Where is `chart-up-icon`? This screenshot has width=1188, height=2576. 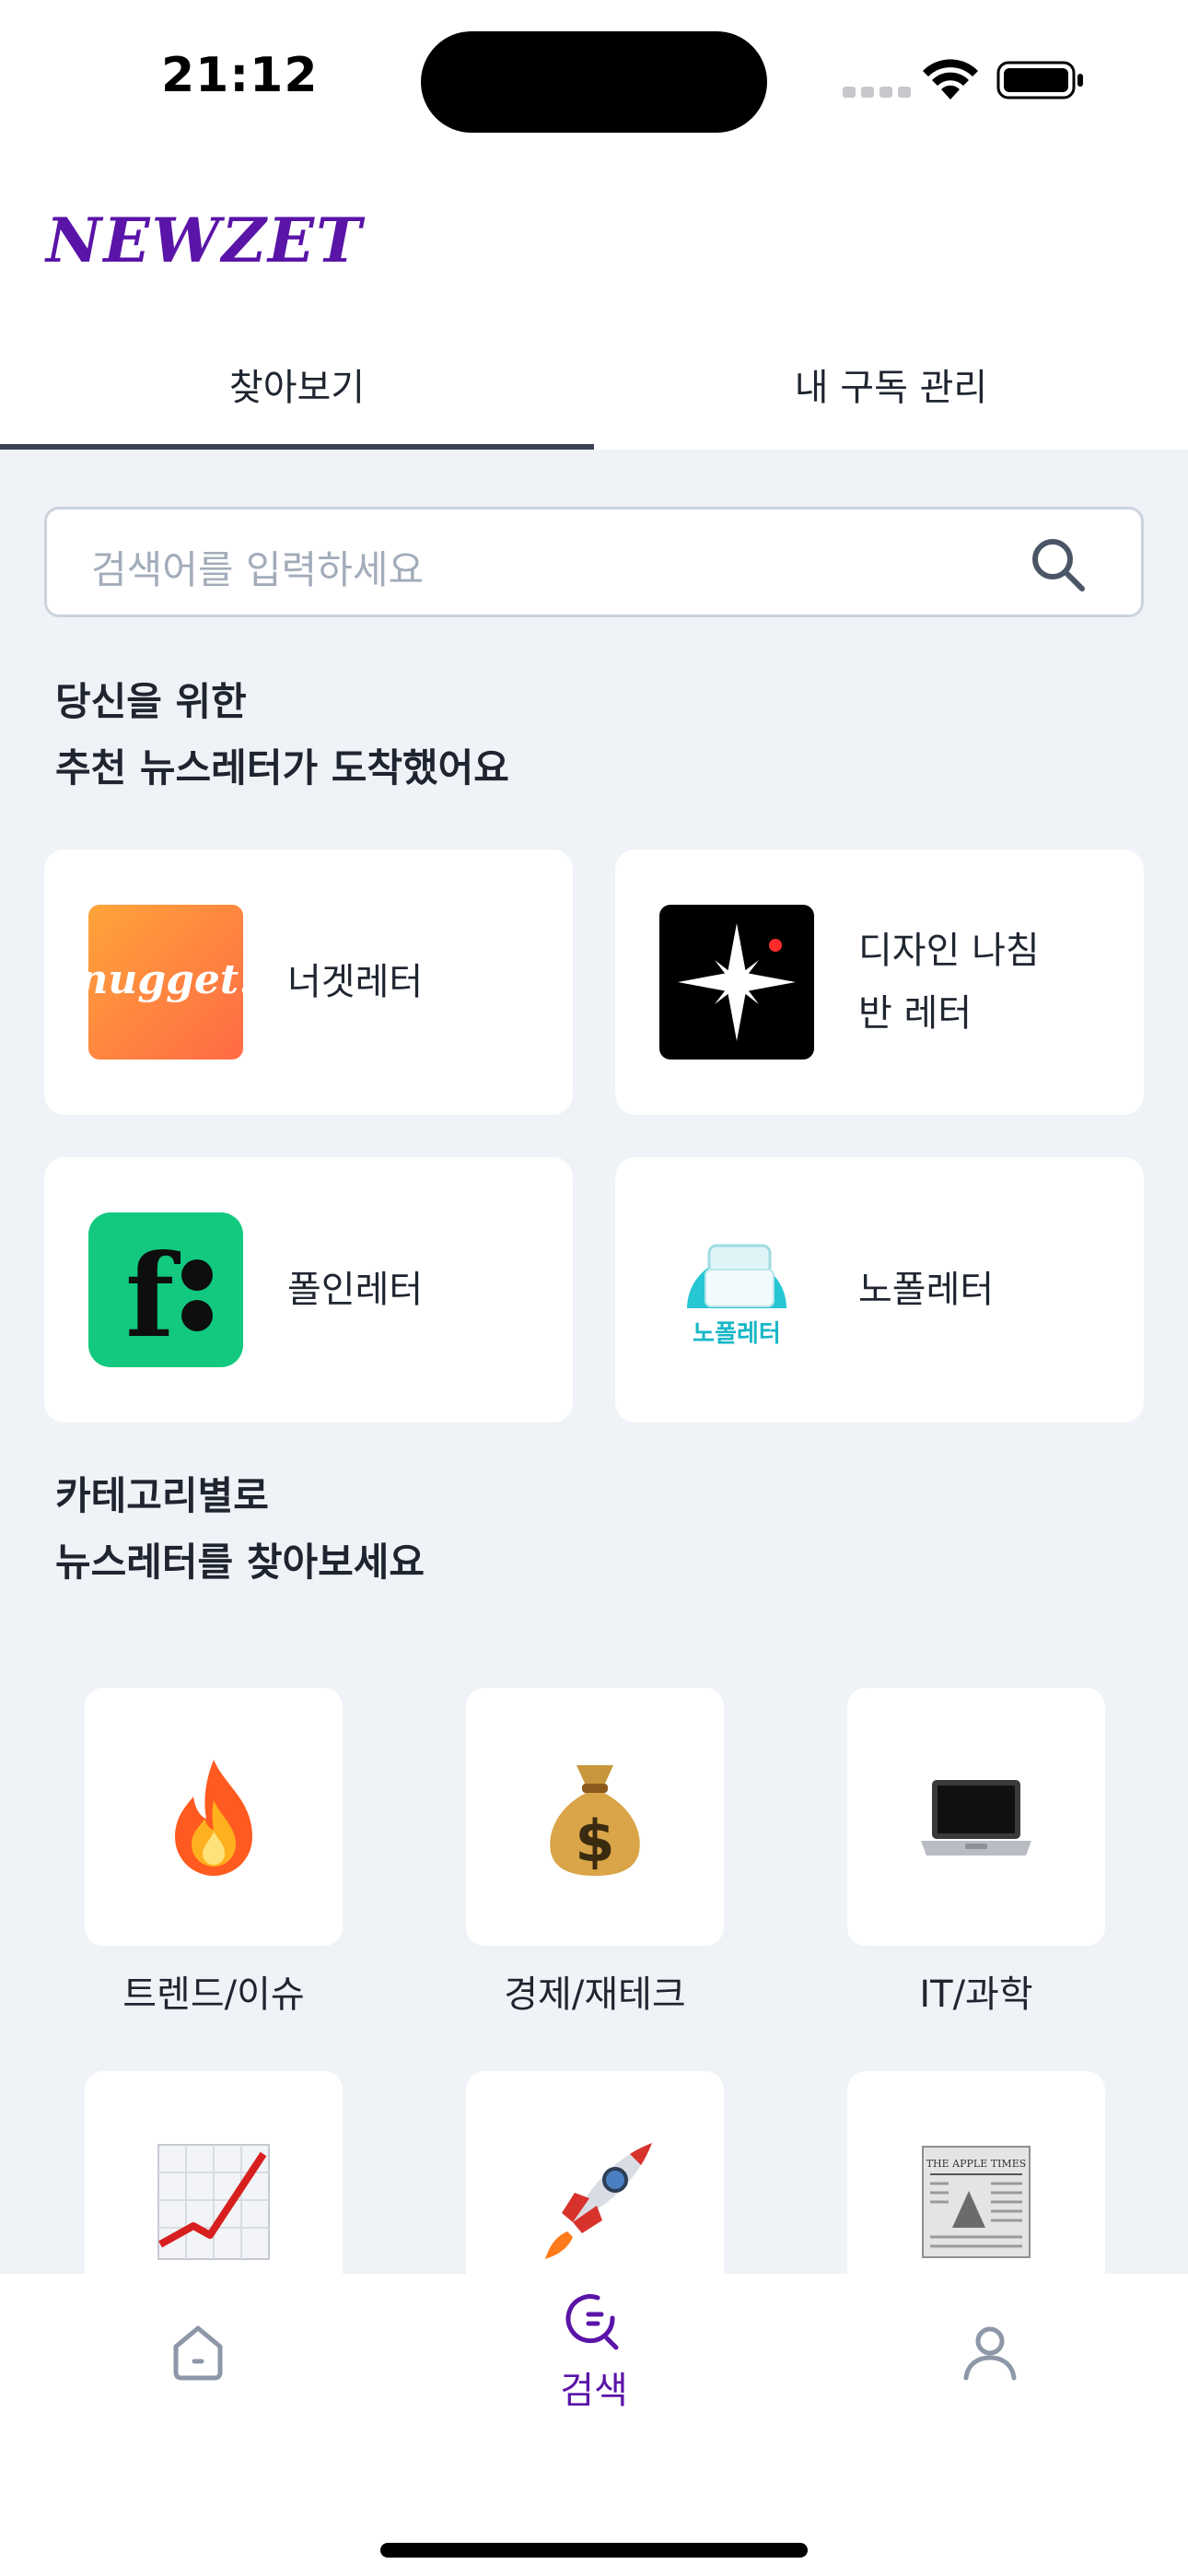
chart-up-icon is located at coordinates (213, 2202).